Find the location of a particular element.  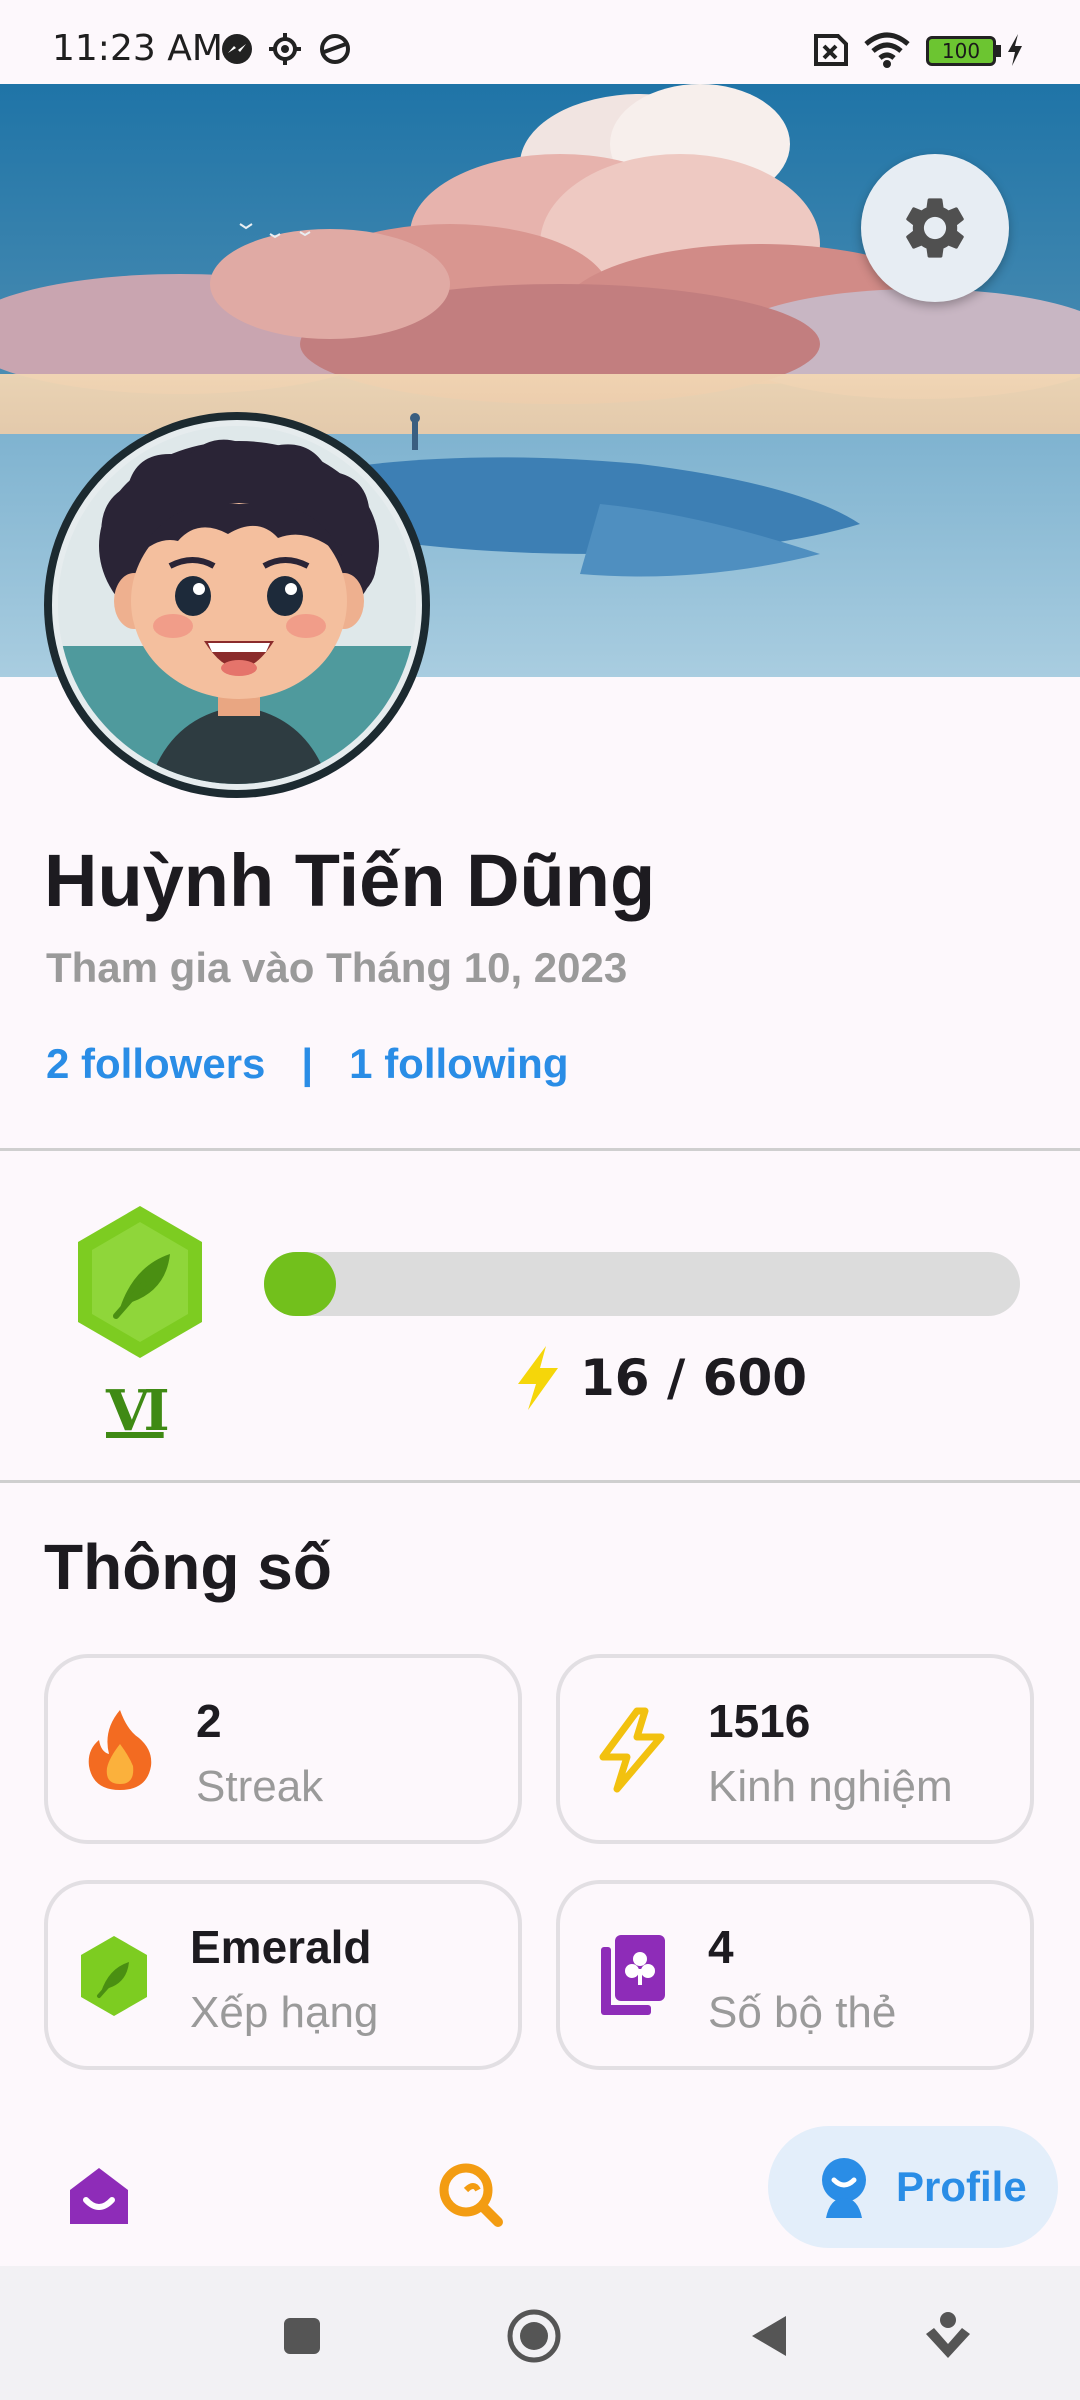

back-icon is located at coordinates (769, 2336).